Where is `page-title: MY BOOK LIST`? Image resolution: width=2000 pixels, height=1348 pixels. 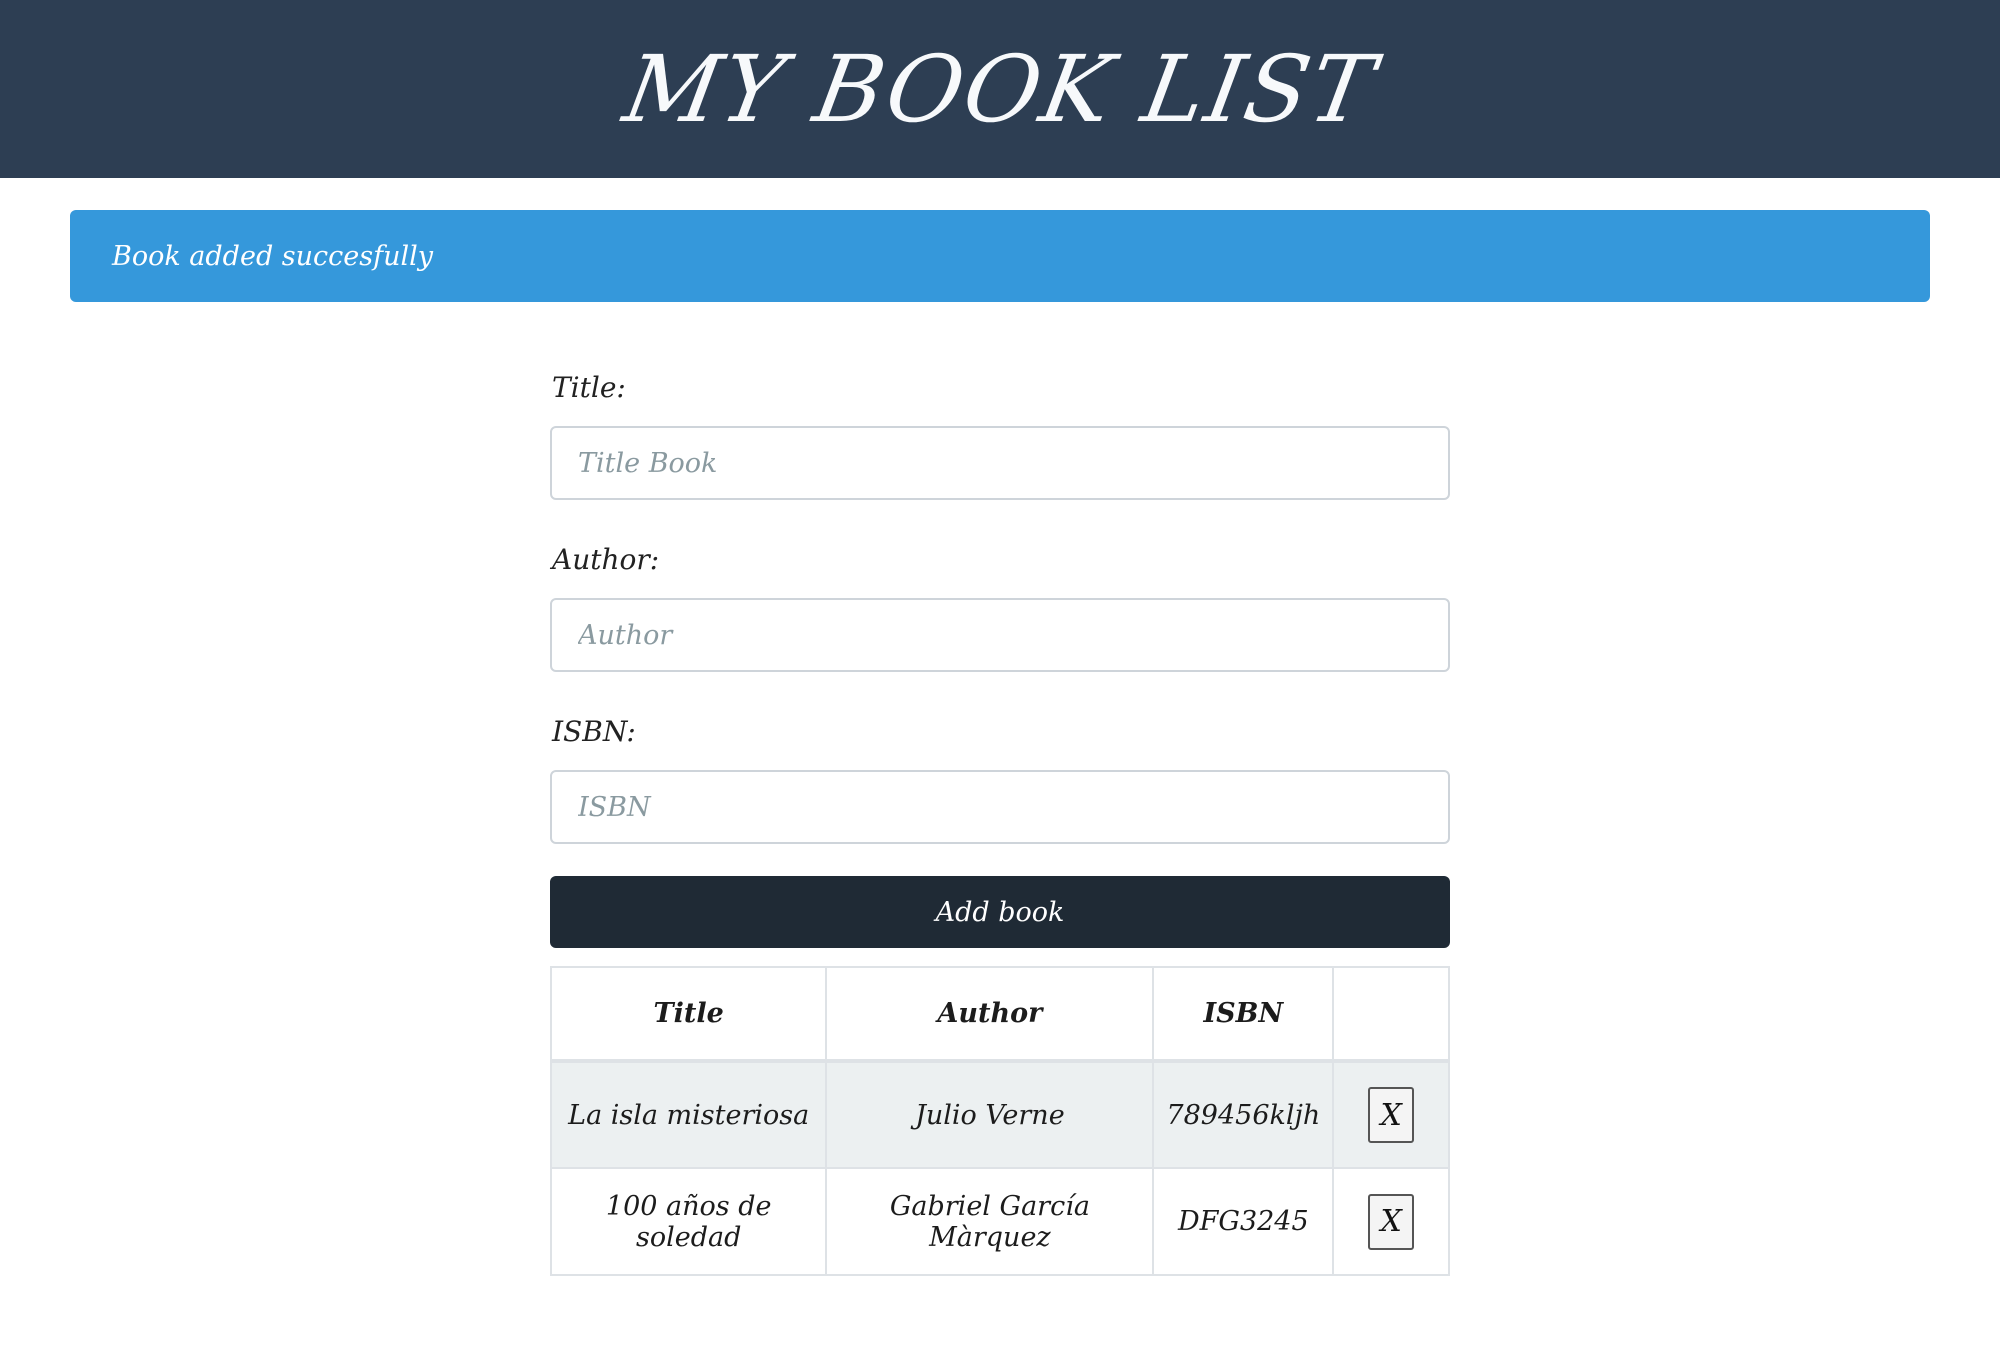 page-title: MY BOOK LIST is located at coordinates (1000, 89).